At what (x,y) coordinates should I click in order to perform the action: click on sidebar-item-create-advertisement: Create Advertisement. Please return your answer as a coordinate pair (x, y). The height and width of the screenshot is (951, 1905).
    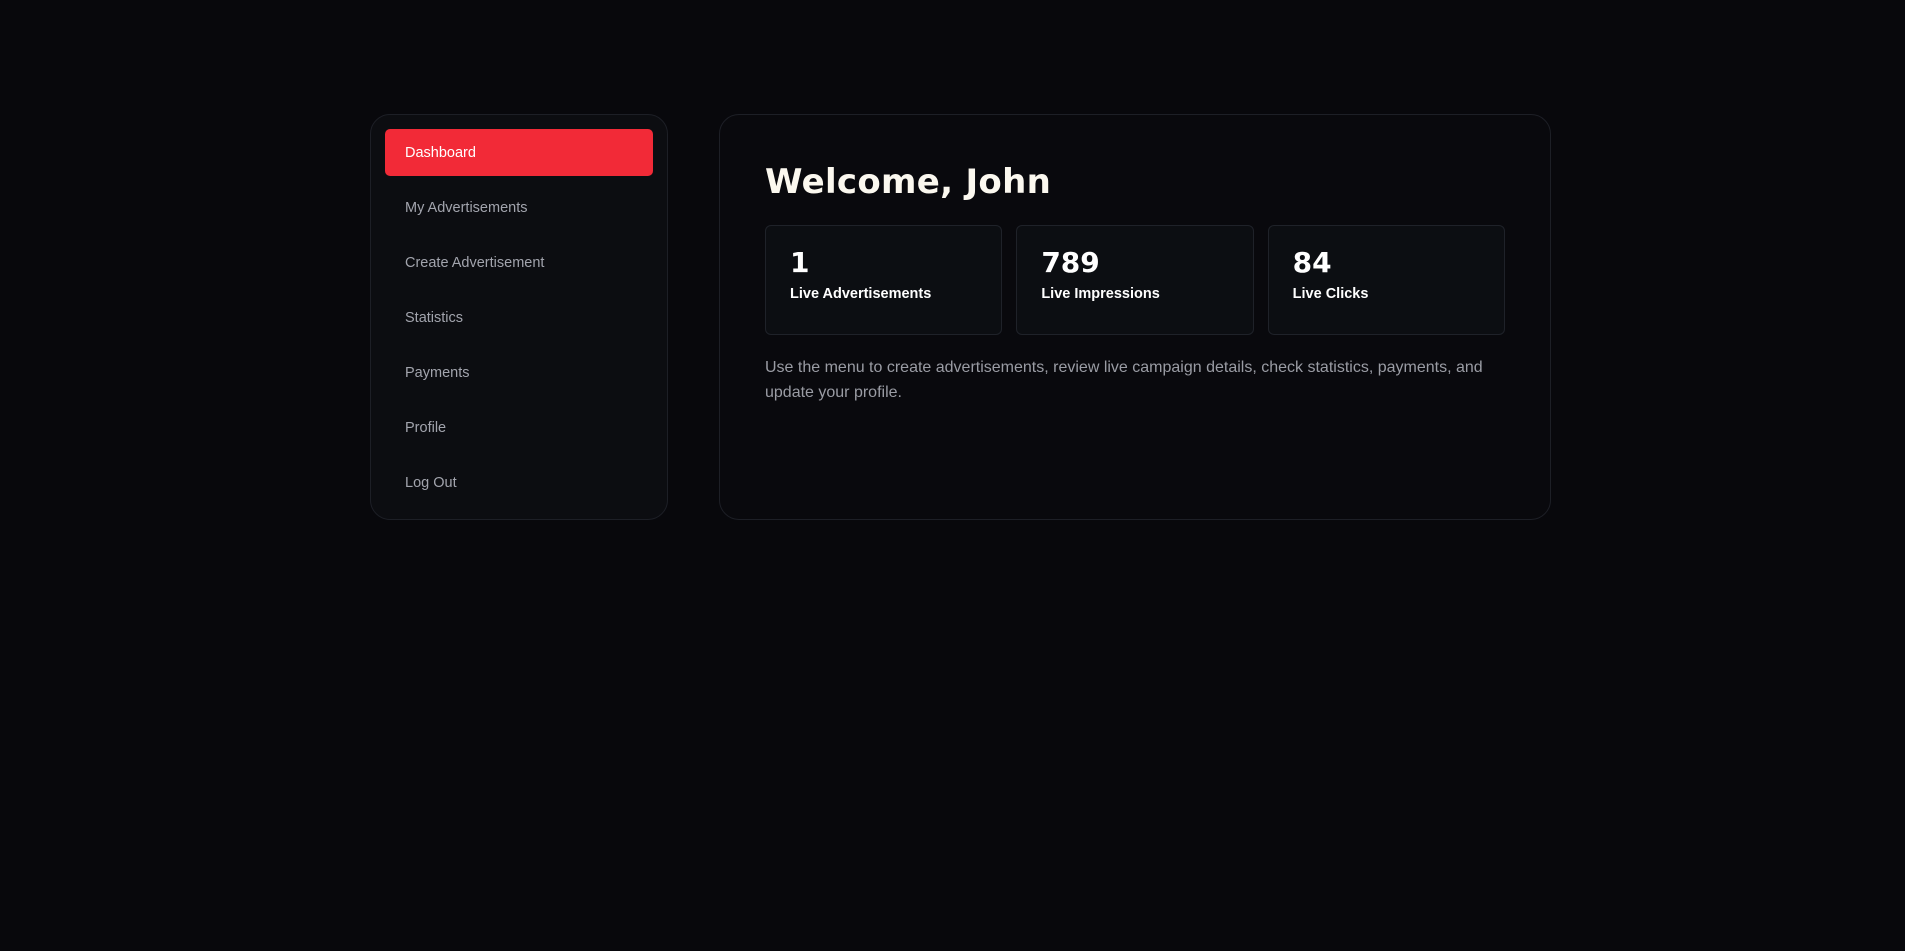
    Looking at the image, I should click on (519, 262).